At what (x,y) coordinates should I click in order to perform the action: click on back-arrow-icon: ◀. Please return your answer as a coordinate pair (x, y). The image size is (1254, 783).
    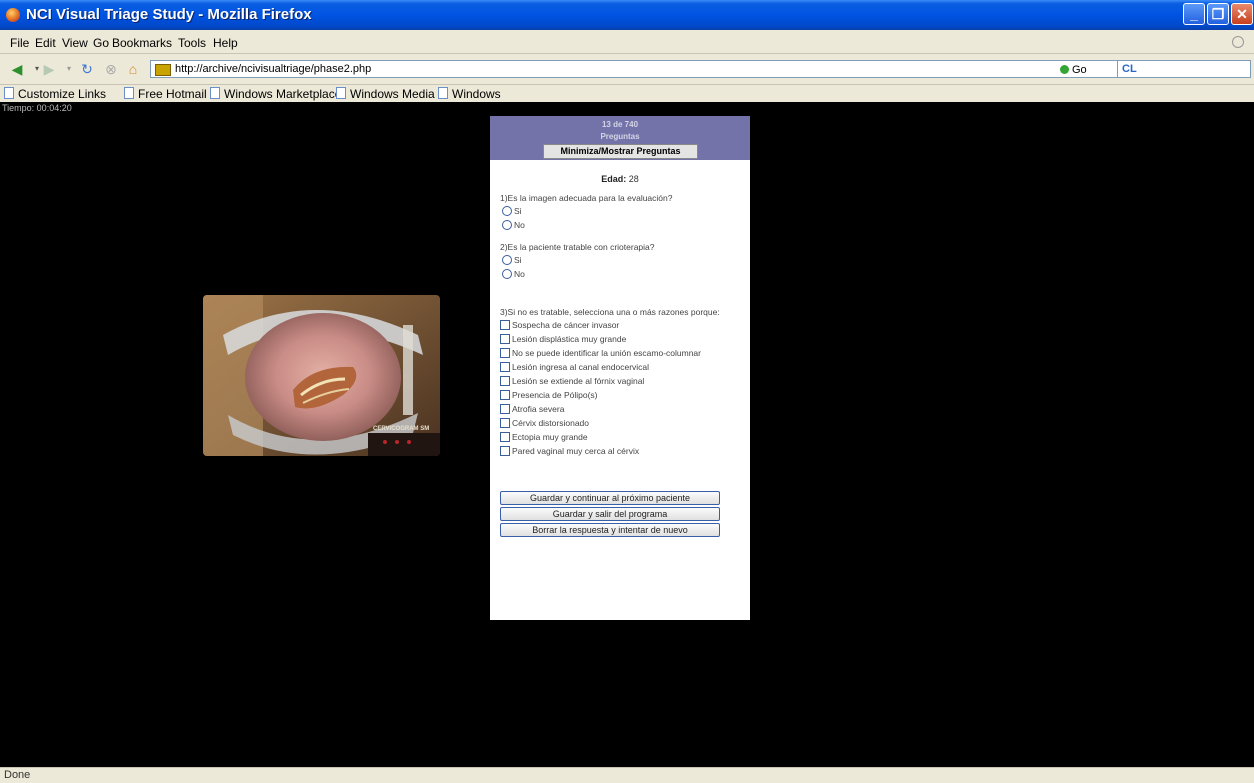
    Looking at the image, I should click on (17, 69).